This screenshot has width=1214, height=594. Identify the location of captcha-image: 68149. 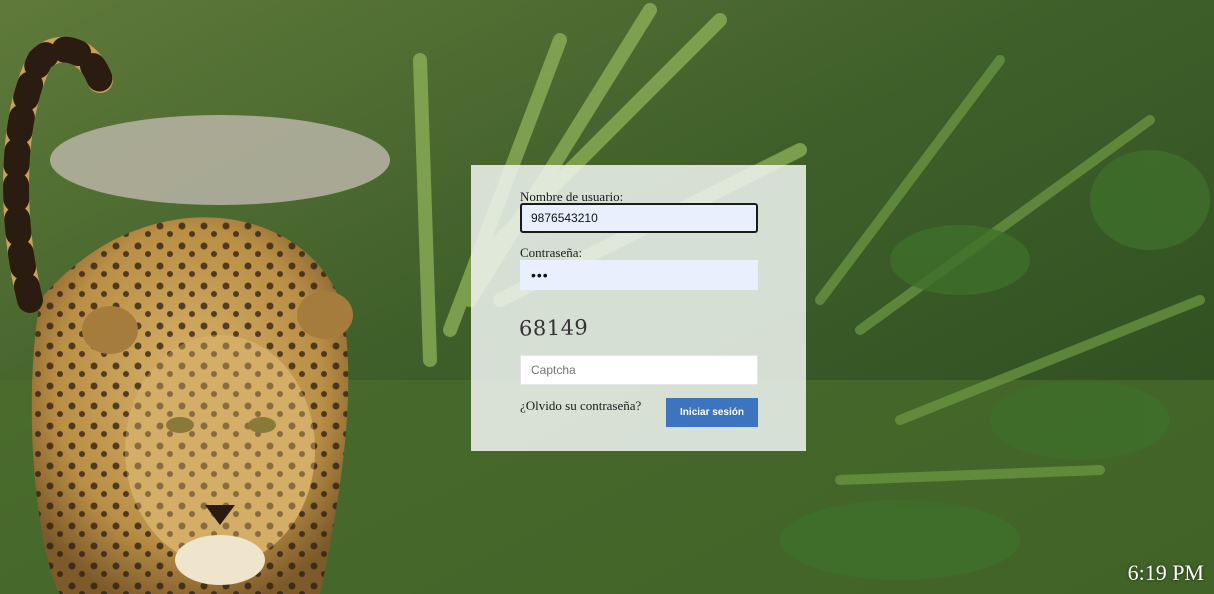
(553, 328).